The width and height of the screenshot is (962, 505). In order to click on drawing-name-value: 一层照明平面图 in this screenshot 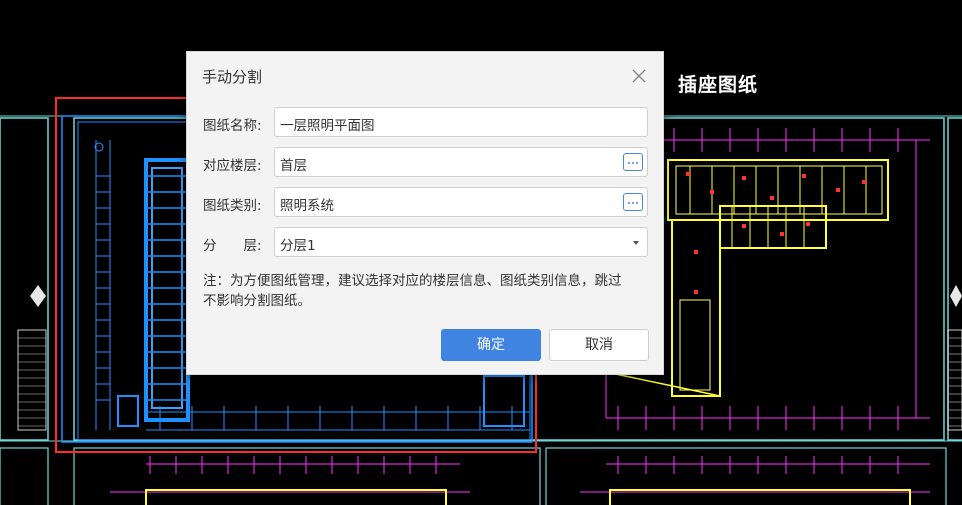, I will do `click(327, 126)`.